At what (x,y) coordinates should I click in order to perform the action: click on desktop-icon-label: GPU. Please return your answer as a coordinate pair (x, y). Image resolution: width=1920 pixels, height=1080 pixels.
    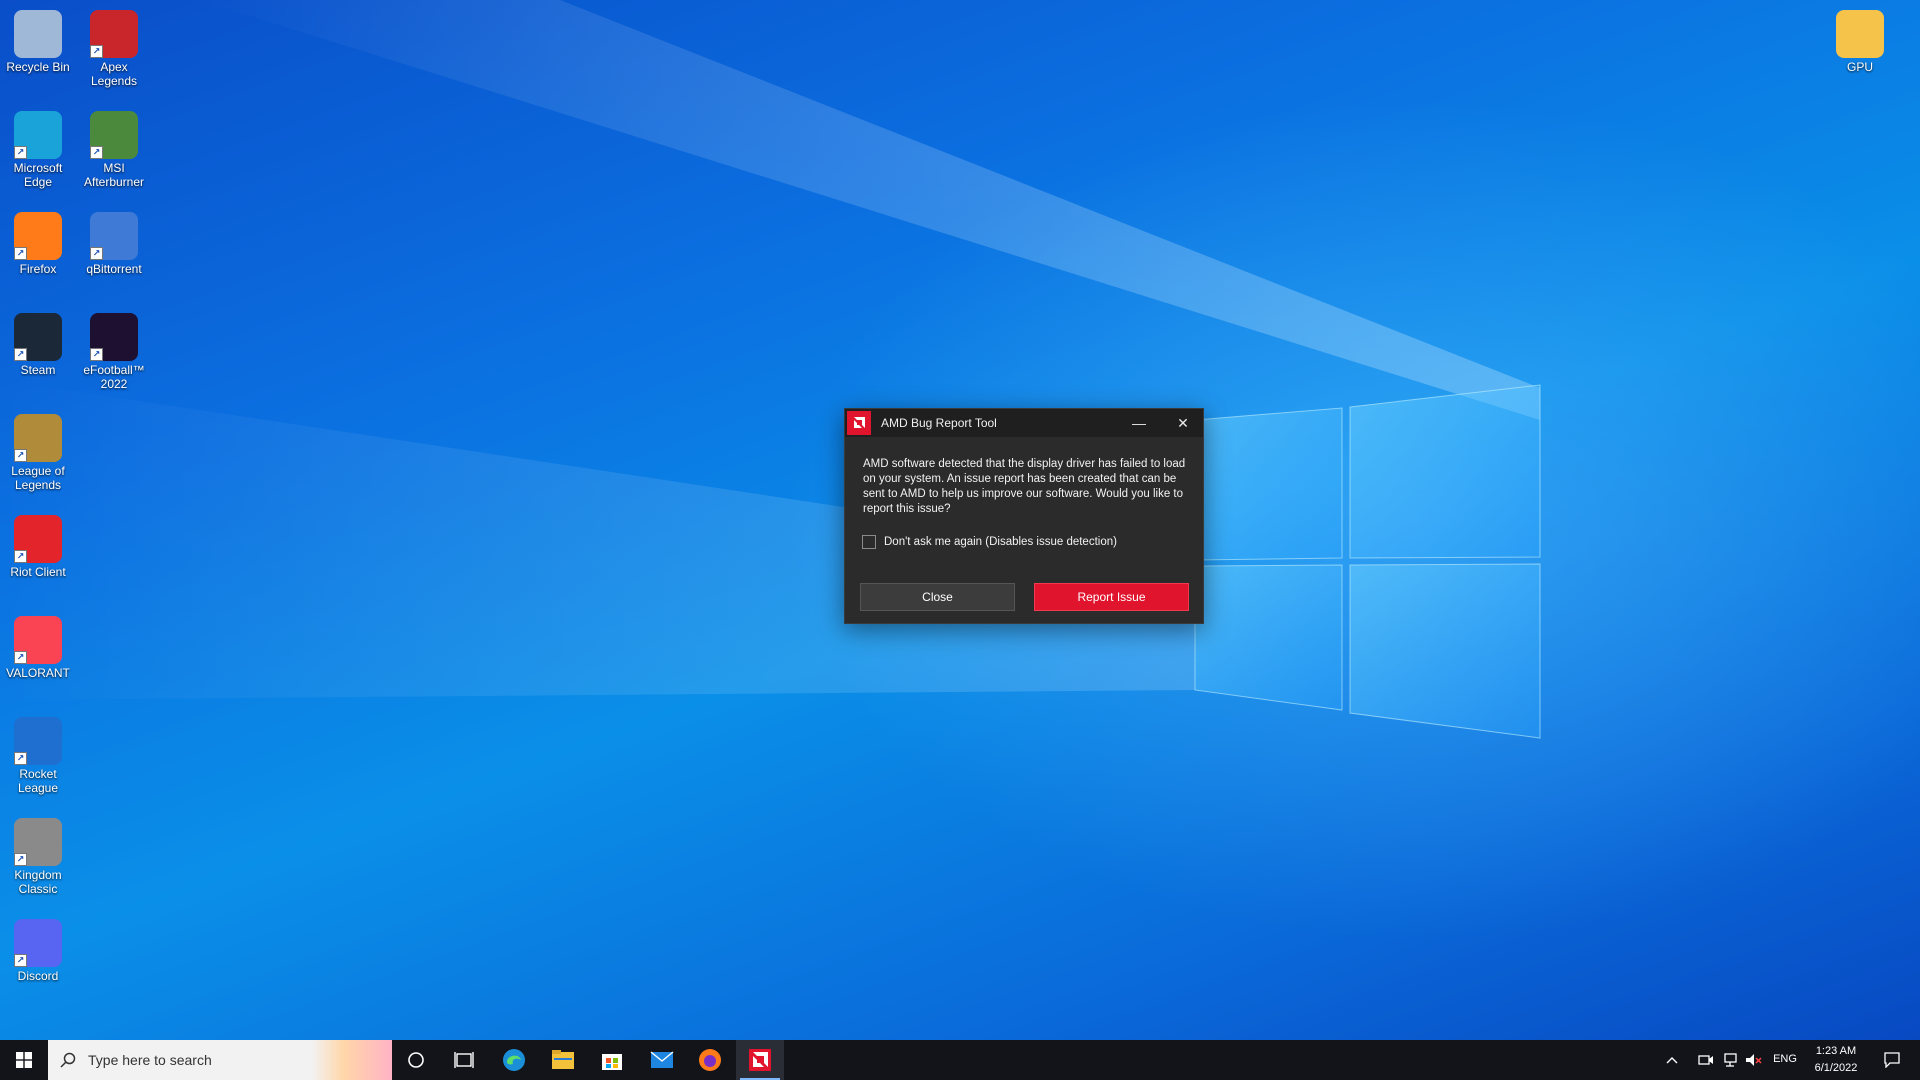
    Looking at the image, I should click on (1859, 67).